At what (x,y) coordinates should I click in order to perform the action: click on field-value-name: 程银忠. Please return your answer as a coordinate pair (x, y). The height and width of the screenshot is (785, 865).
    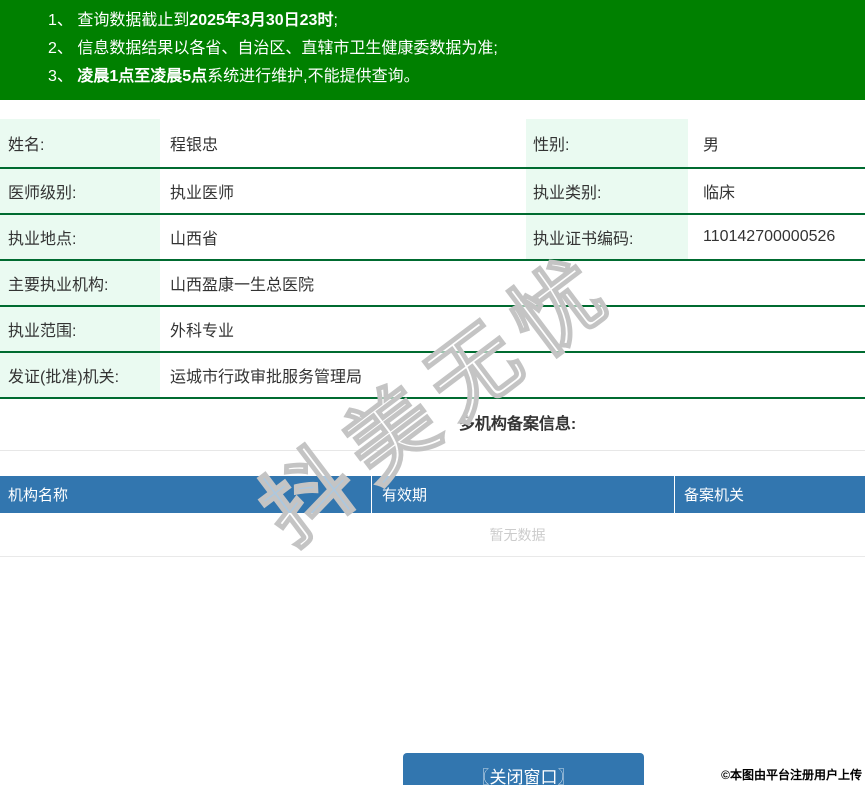
    Looking at the image, I should click on (194, 145).